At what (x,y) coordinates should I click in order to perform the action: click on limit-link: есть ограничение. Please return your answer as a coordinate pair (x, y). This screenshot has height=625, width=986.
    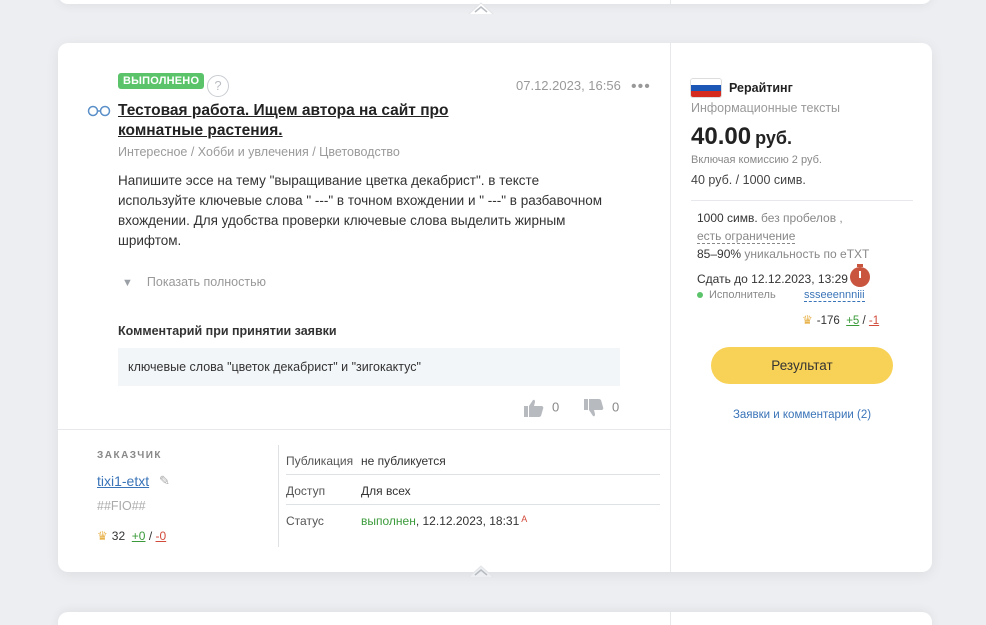
    Looking at the image, I should click on (746, 236).